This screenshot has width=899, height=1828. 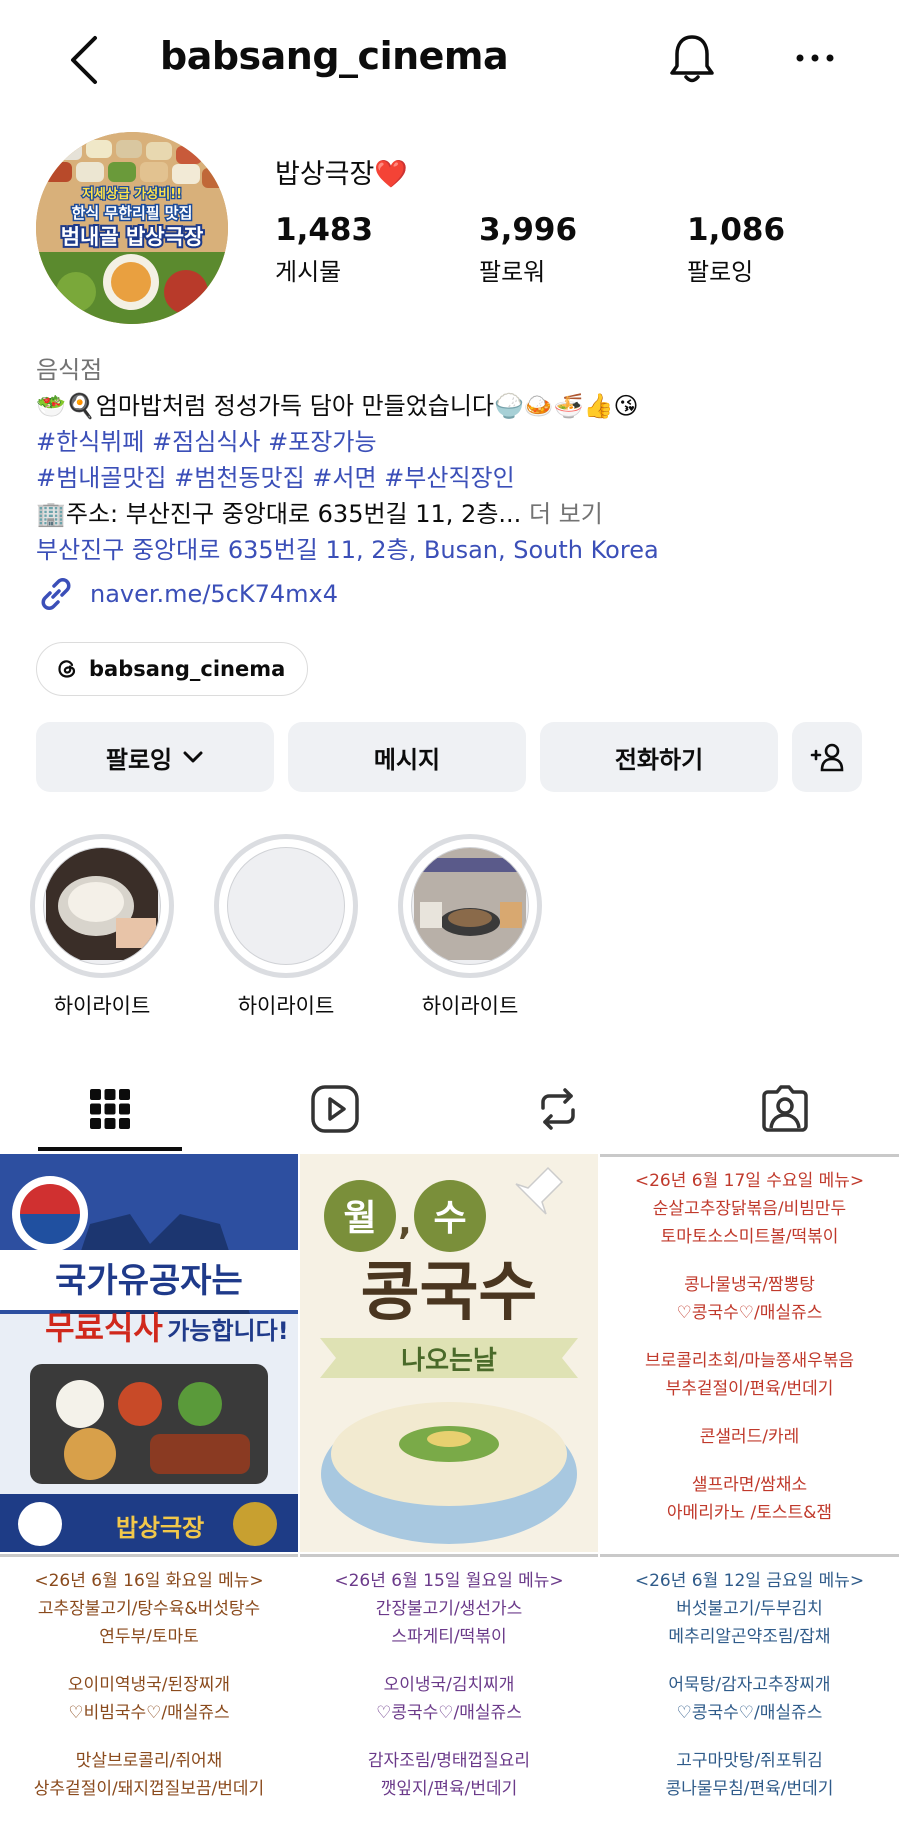 What do you see at coordinates (324, 230) in the screenshot?
I see `stat-posts-count: 1,483` at bounding box center [324, 230].